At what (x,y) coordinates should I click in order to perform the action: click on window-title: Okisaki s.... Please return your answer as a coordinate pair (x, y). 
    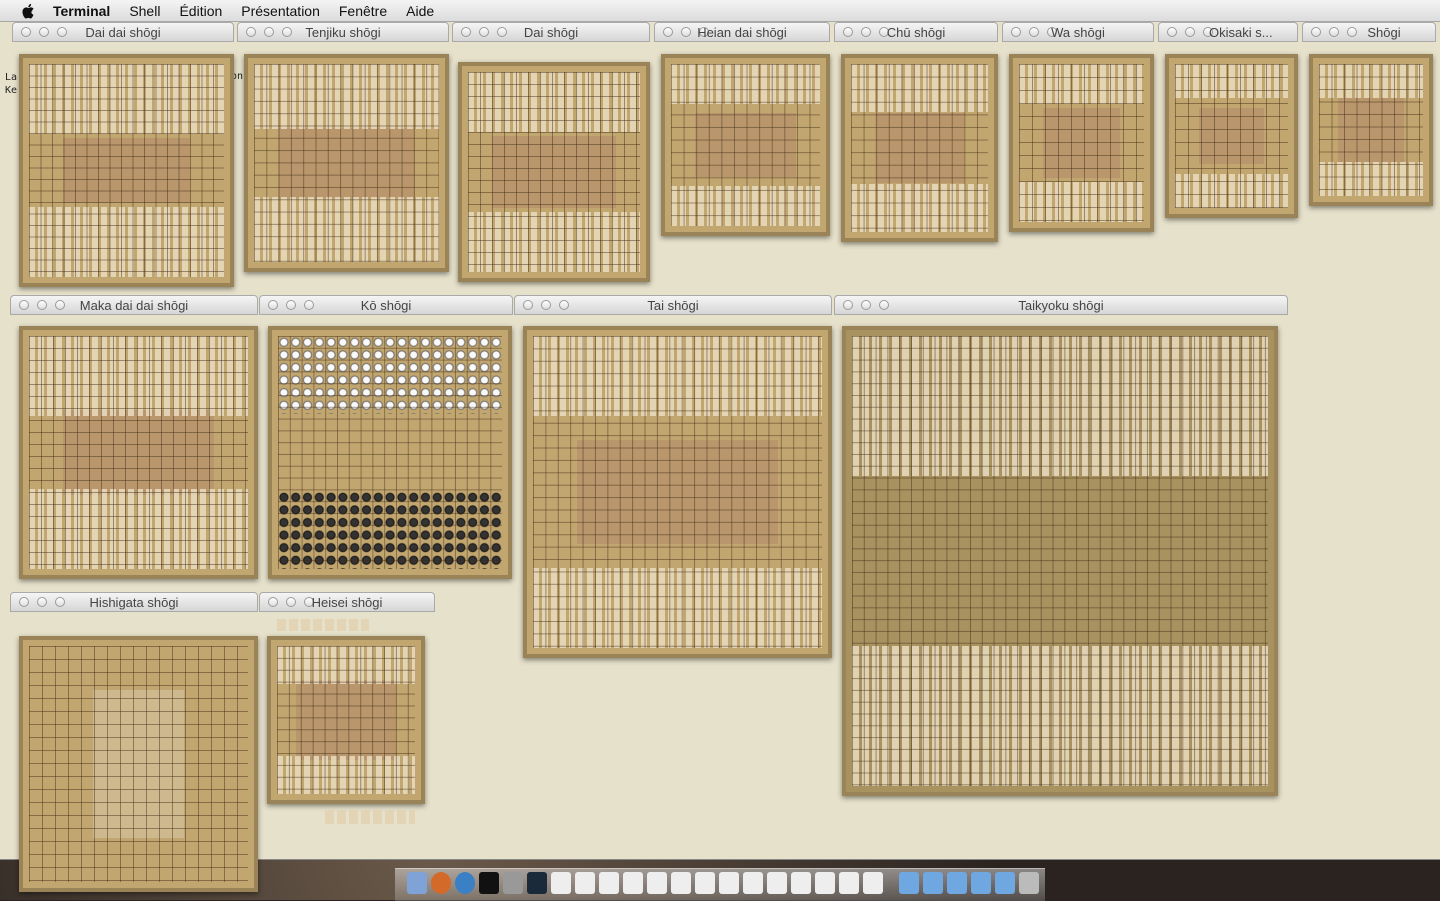
    Looking at the image, I should click on (1241, 32).